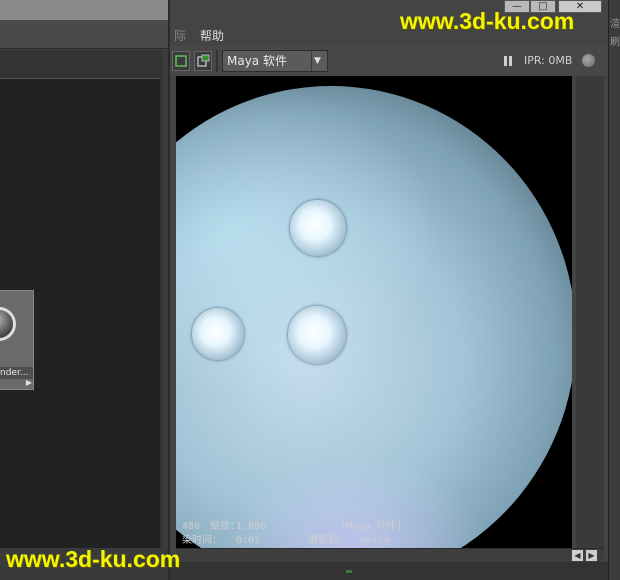  Describe the element at coordinates (588, 60) in the screenshot. I see `ipr-status-dot` at that location.